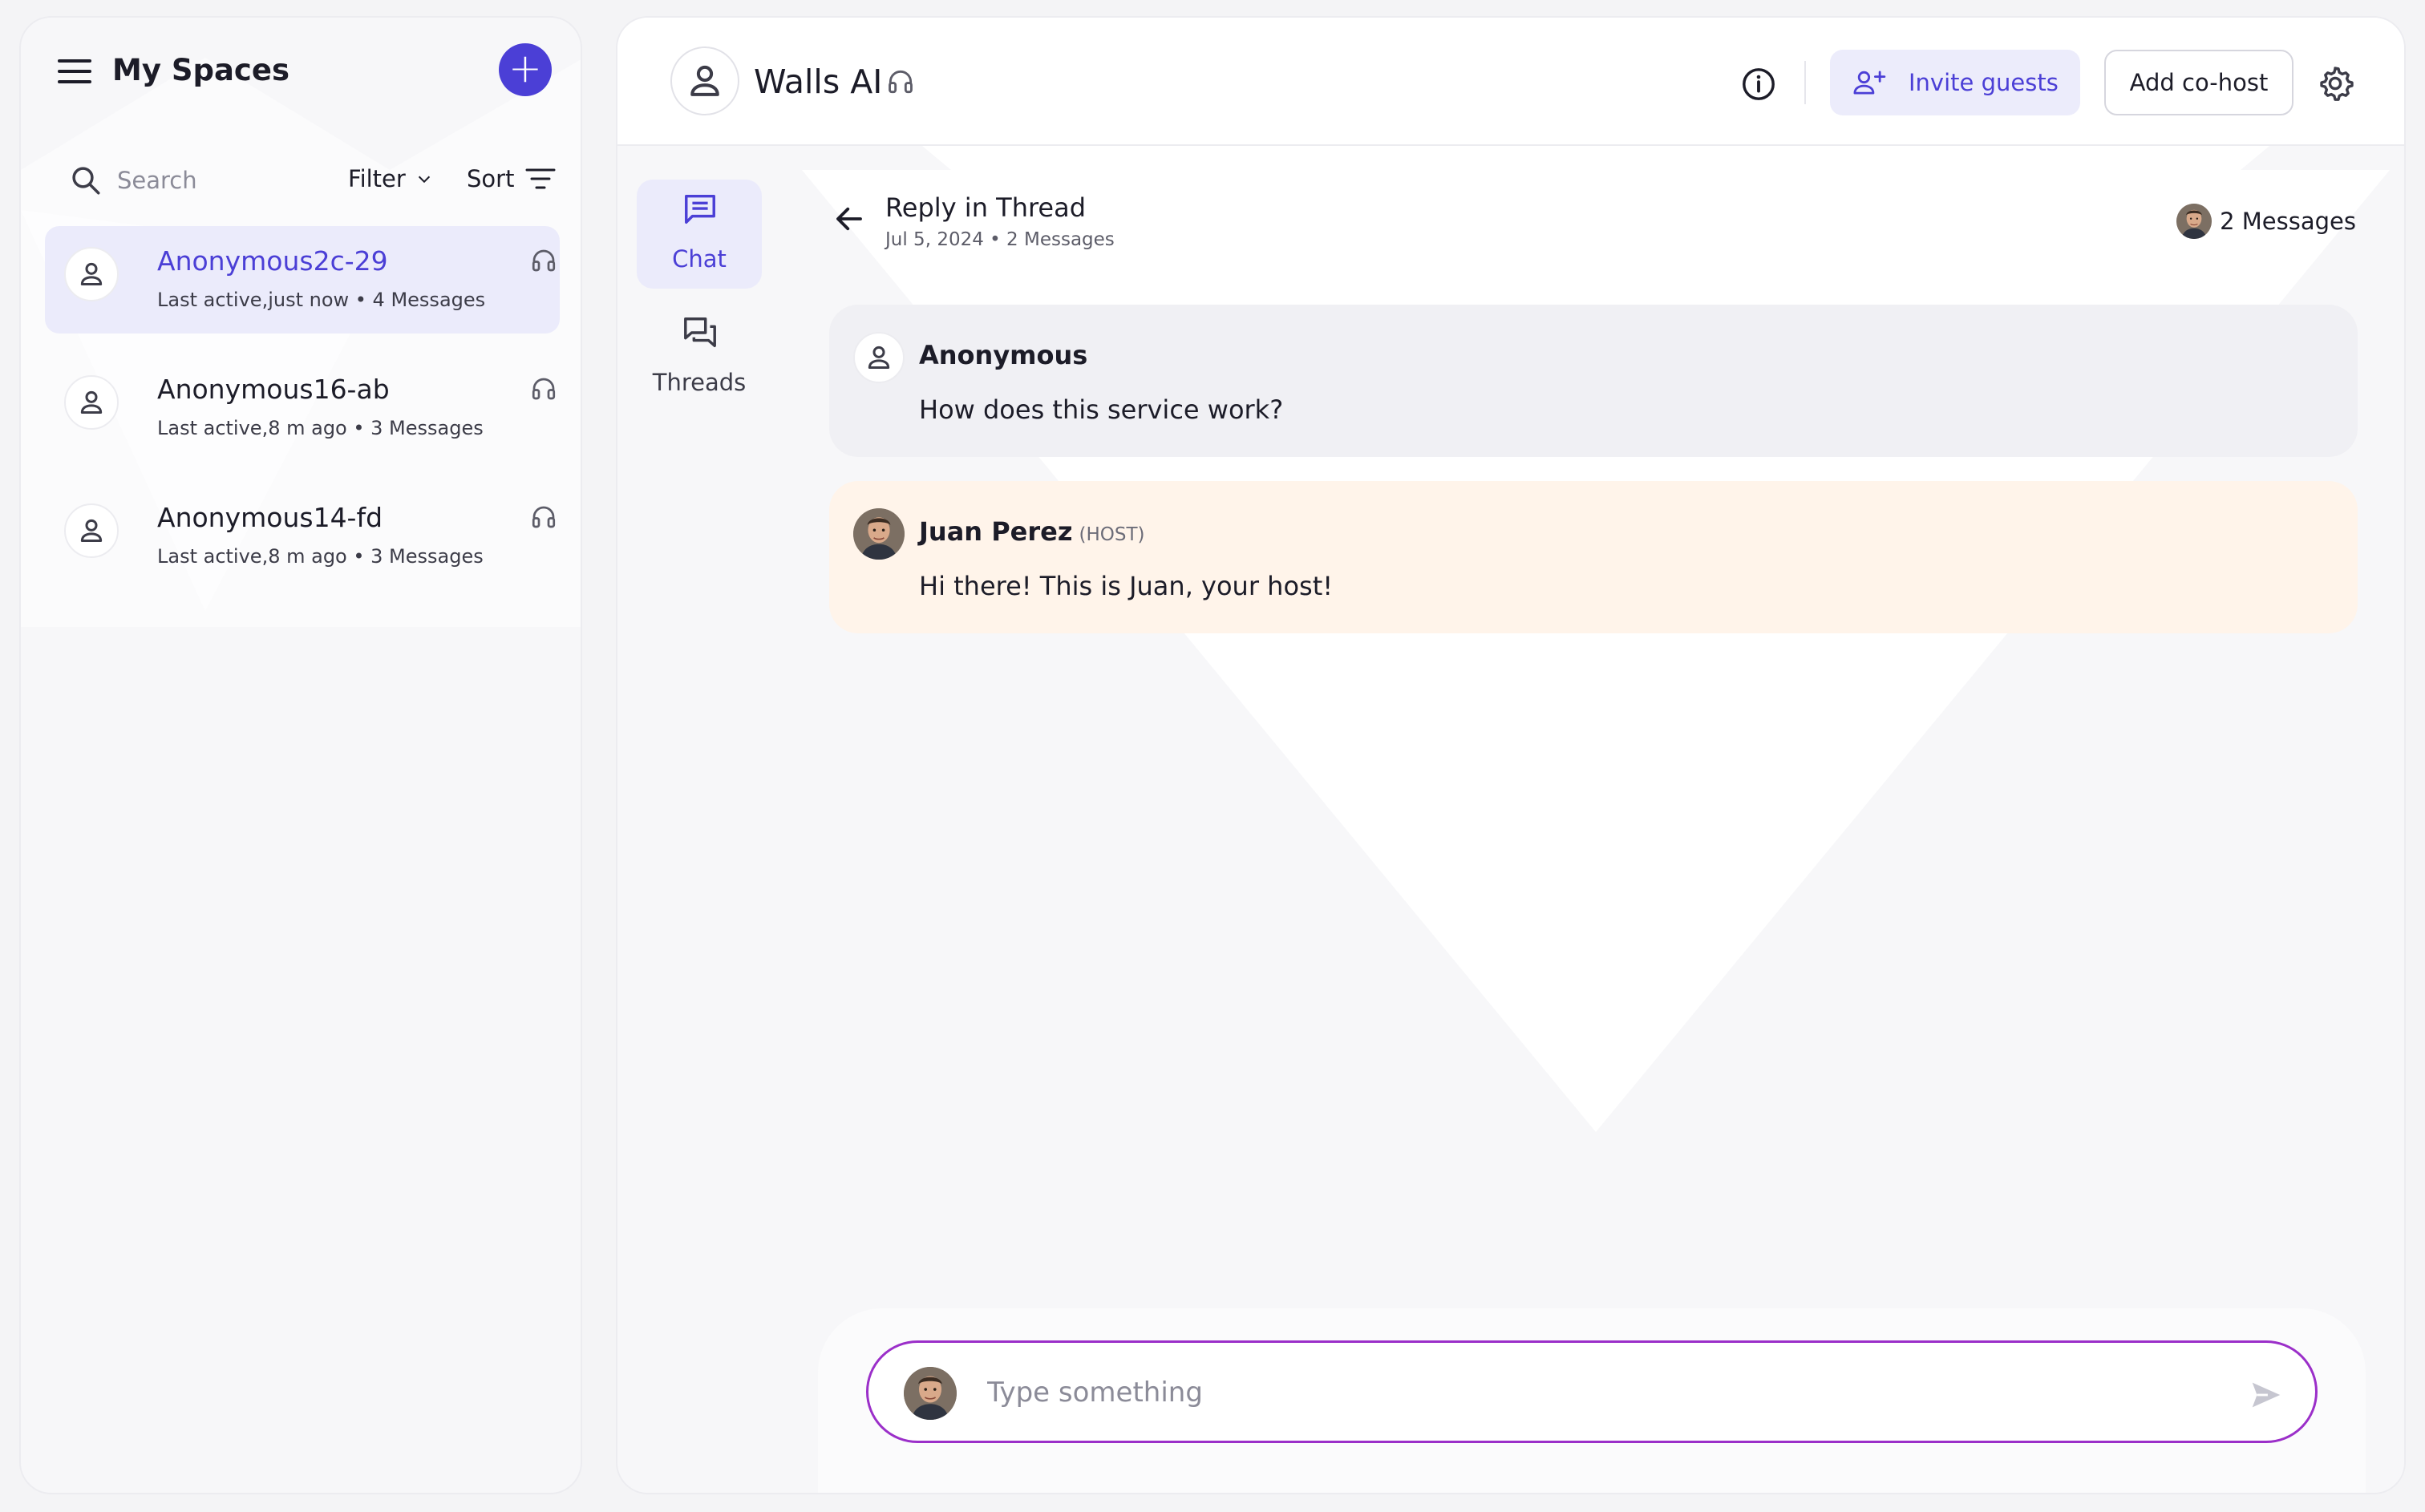 The image size is (2425, 1512). I want to click on sort-button: Sort, so click(511, 178).